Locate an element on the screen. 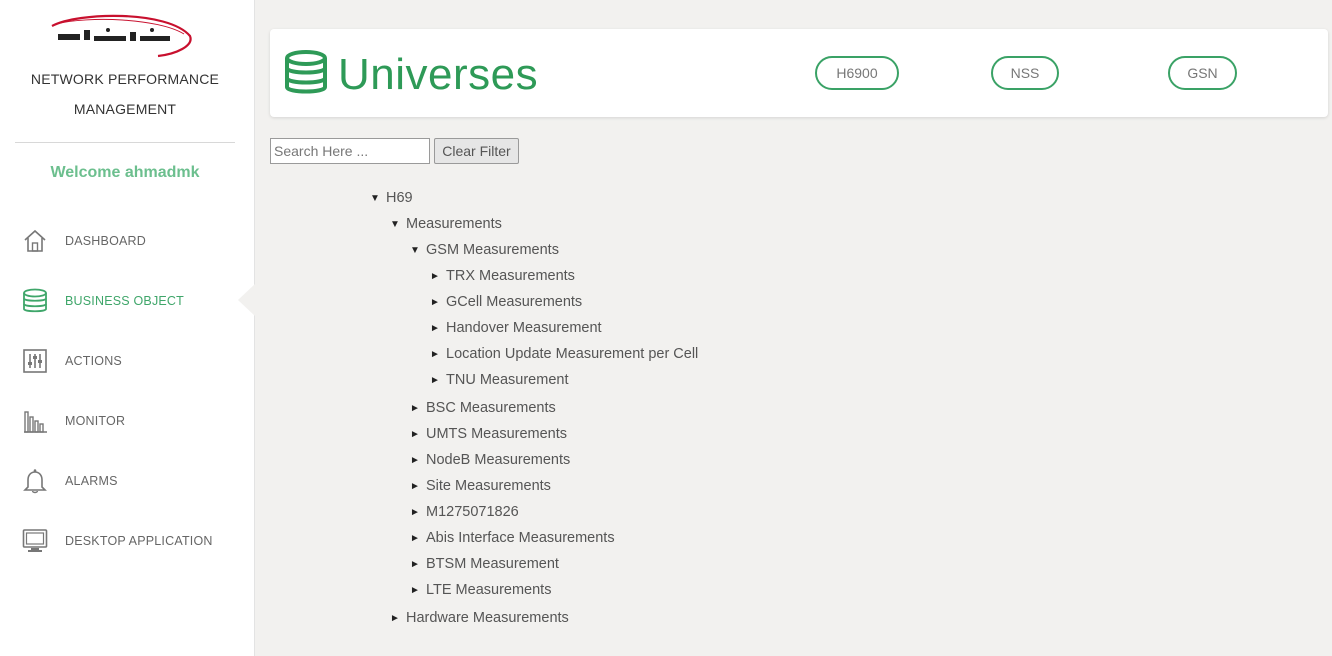 This screenshot has height=656, width=1332. tree-node-label: M1275071826 is located at coordinates (472, 512).